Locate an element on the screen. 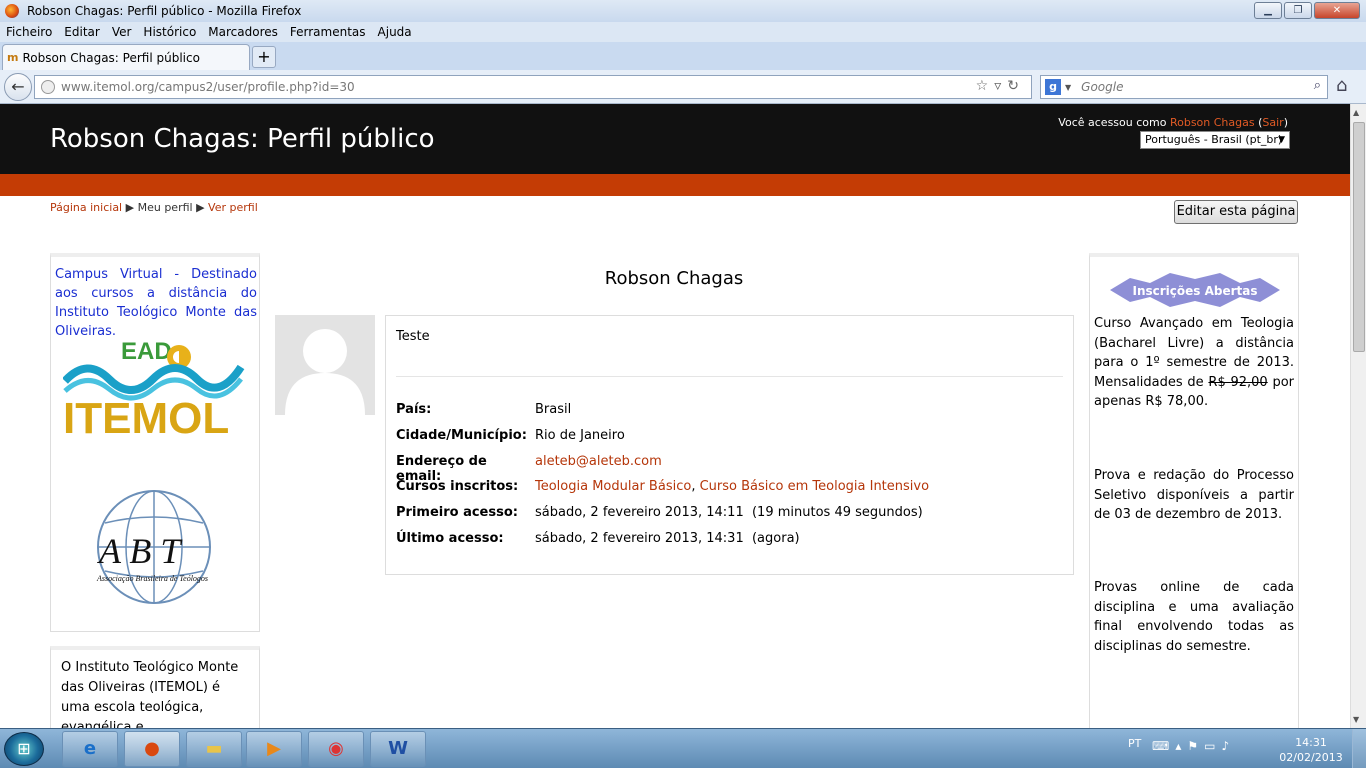 The image size is (1366, 768). tab-label: Robson Chagas: Perfil público is located at coordinates (111, 57).